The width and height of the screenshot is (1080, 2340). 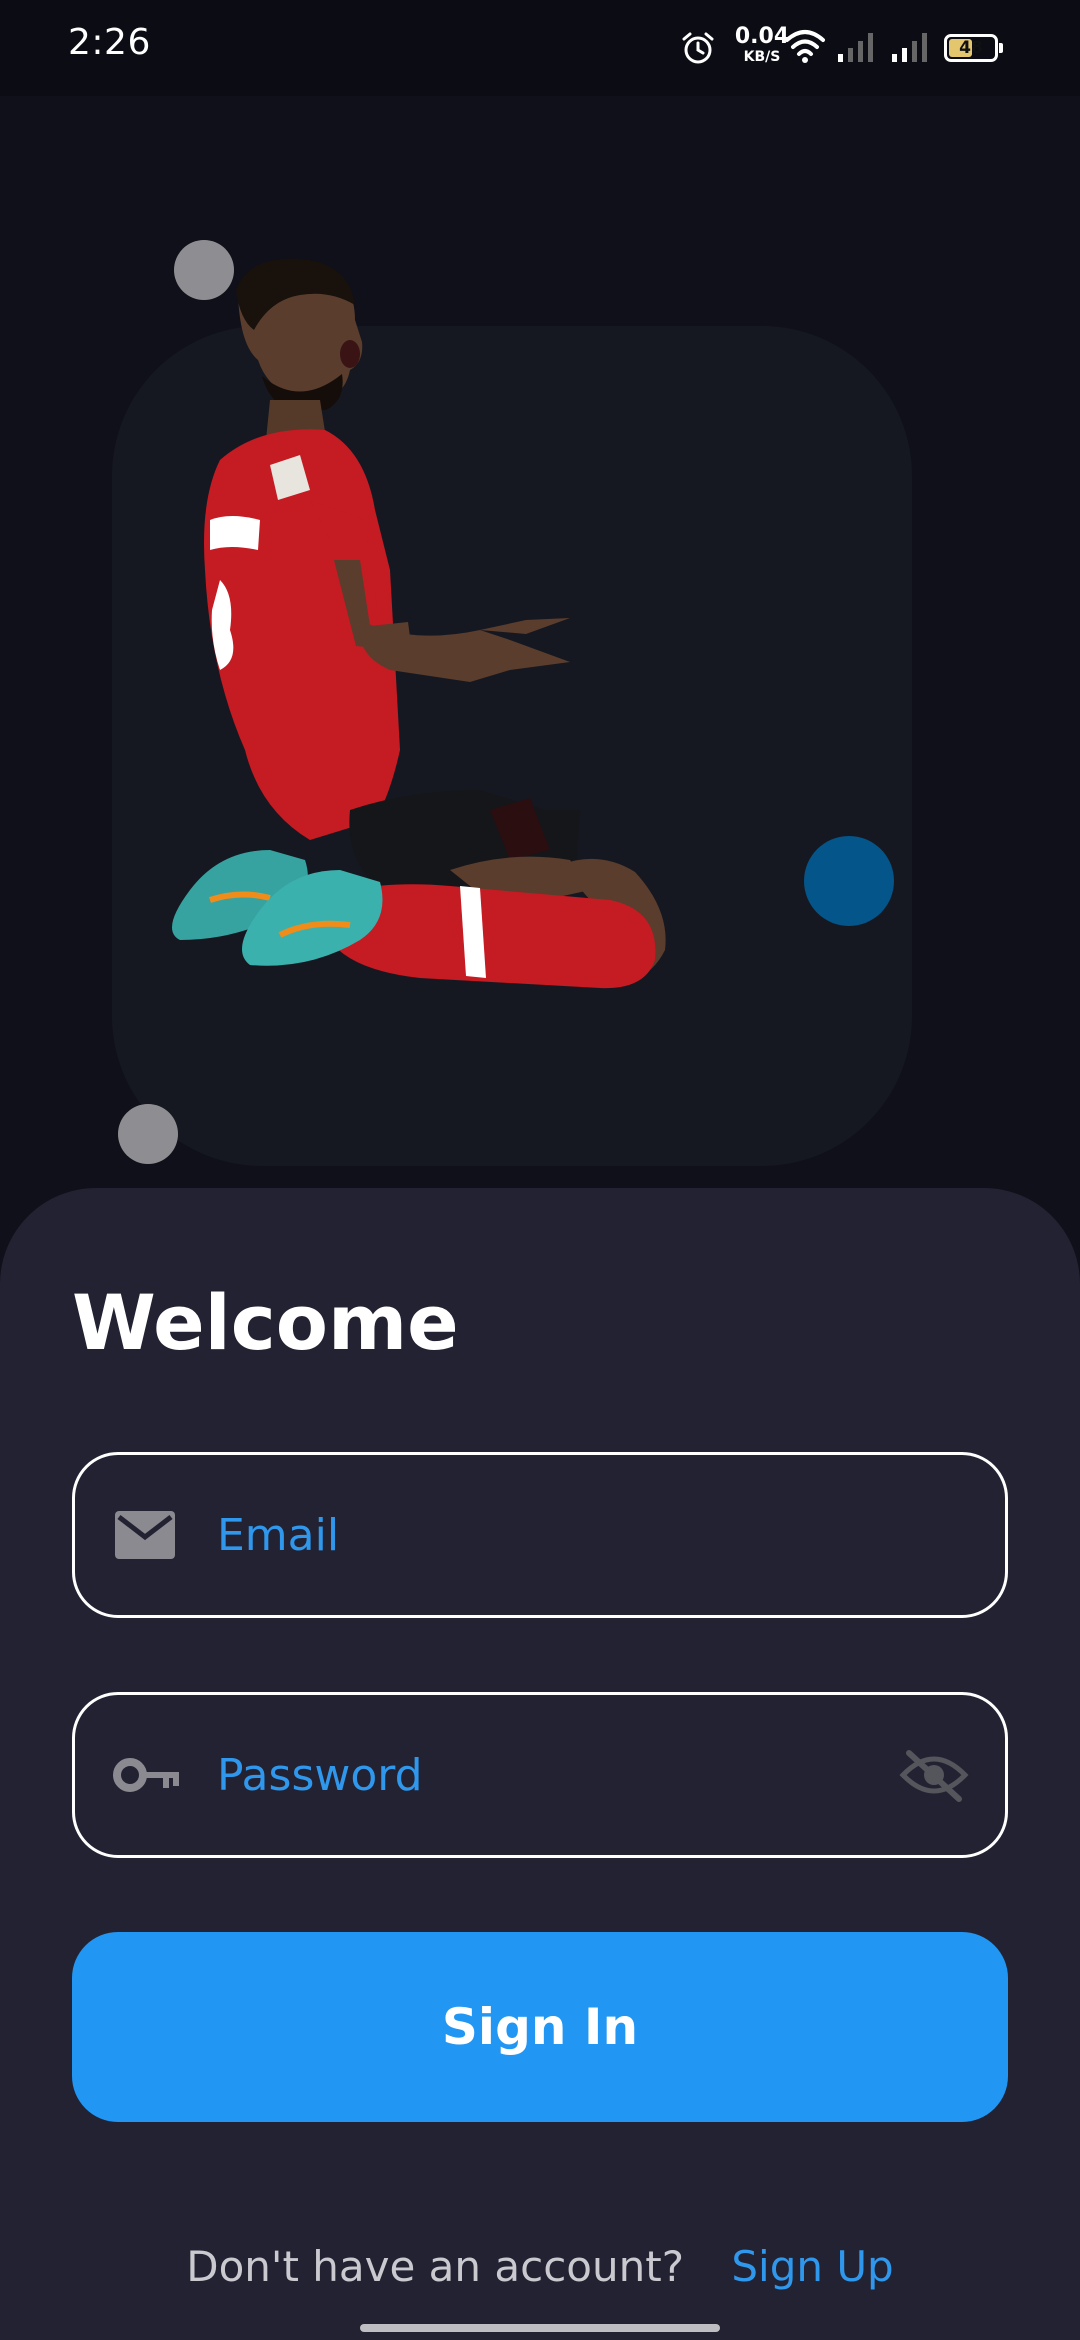 What do you see at coordinates (934, 1775) in the screenshot?
I see `eye-off-icon` at bounding box center [934, 1775].